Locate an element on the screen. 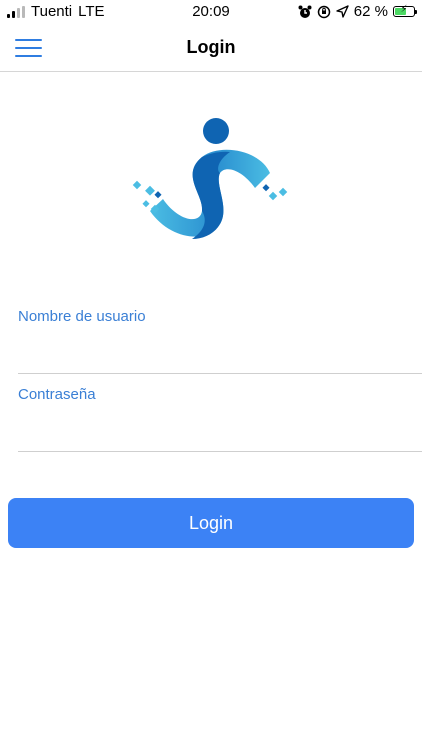 Image resolution: width=422 pixels, height=750 pixels. app-logo is located at coordinates (210, 178).